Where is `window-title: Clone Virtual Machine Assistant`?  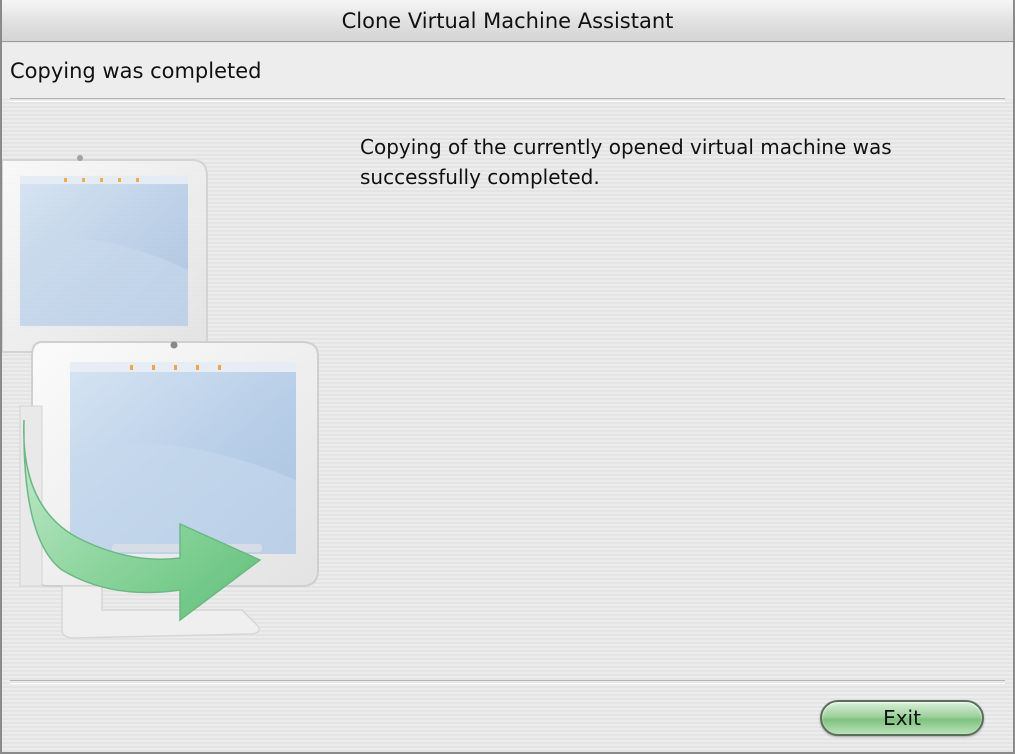
window-title: Clone Virtual Machine Assistant is located at coordinates (507, 21).